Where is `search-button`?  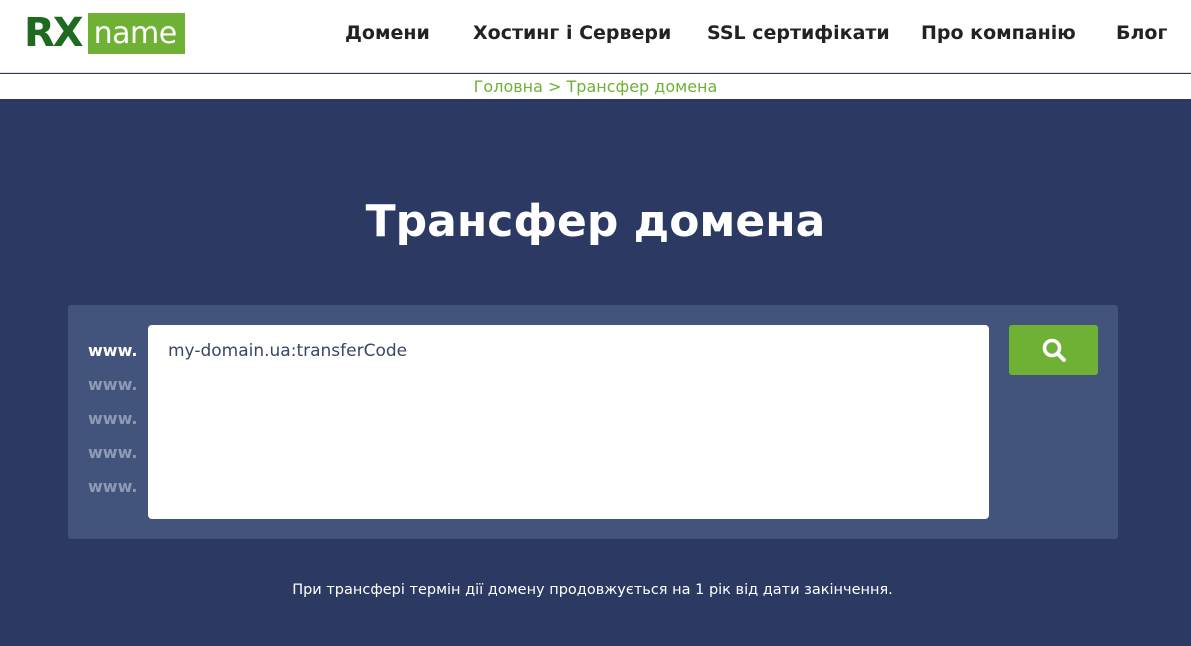
search-button is located at coordinates (1053, 350).